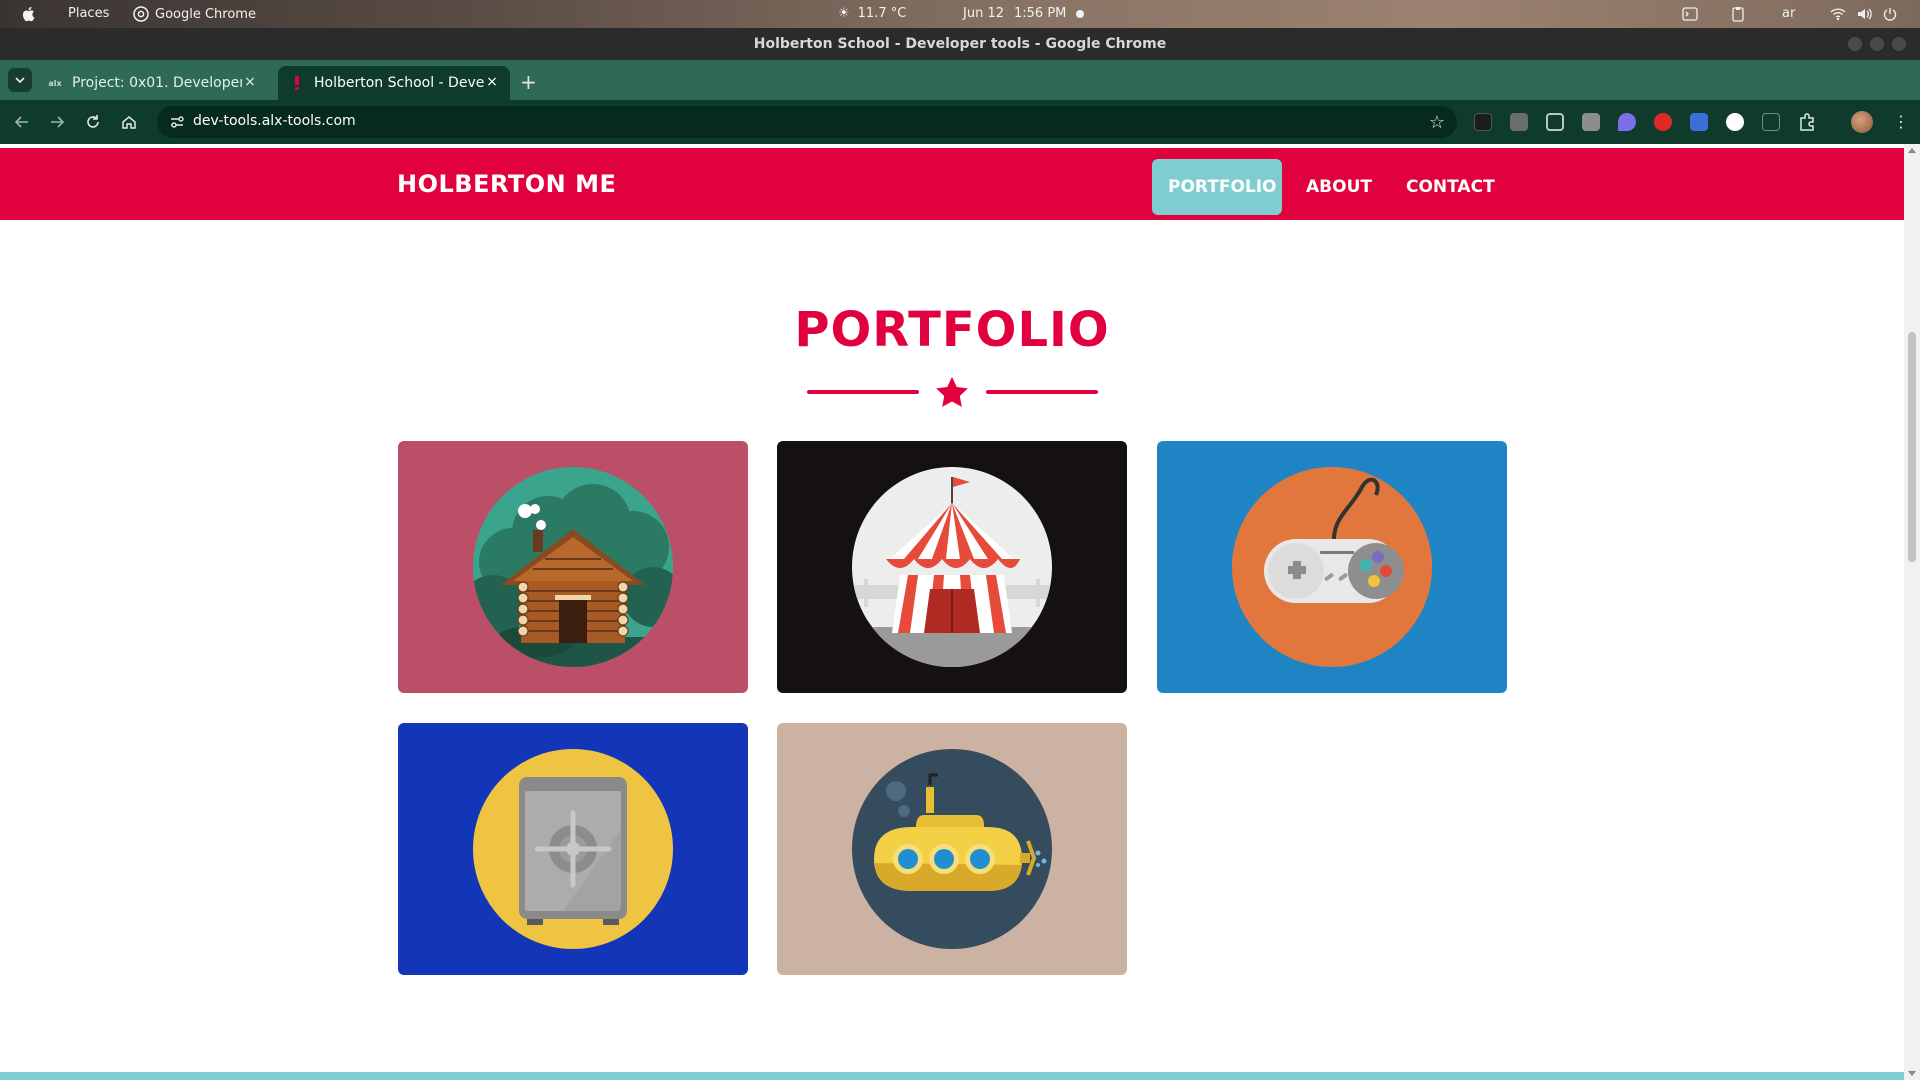  I want to click on tab-title: Holberton School - Deve, so click(399, 83).